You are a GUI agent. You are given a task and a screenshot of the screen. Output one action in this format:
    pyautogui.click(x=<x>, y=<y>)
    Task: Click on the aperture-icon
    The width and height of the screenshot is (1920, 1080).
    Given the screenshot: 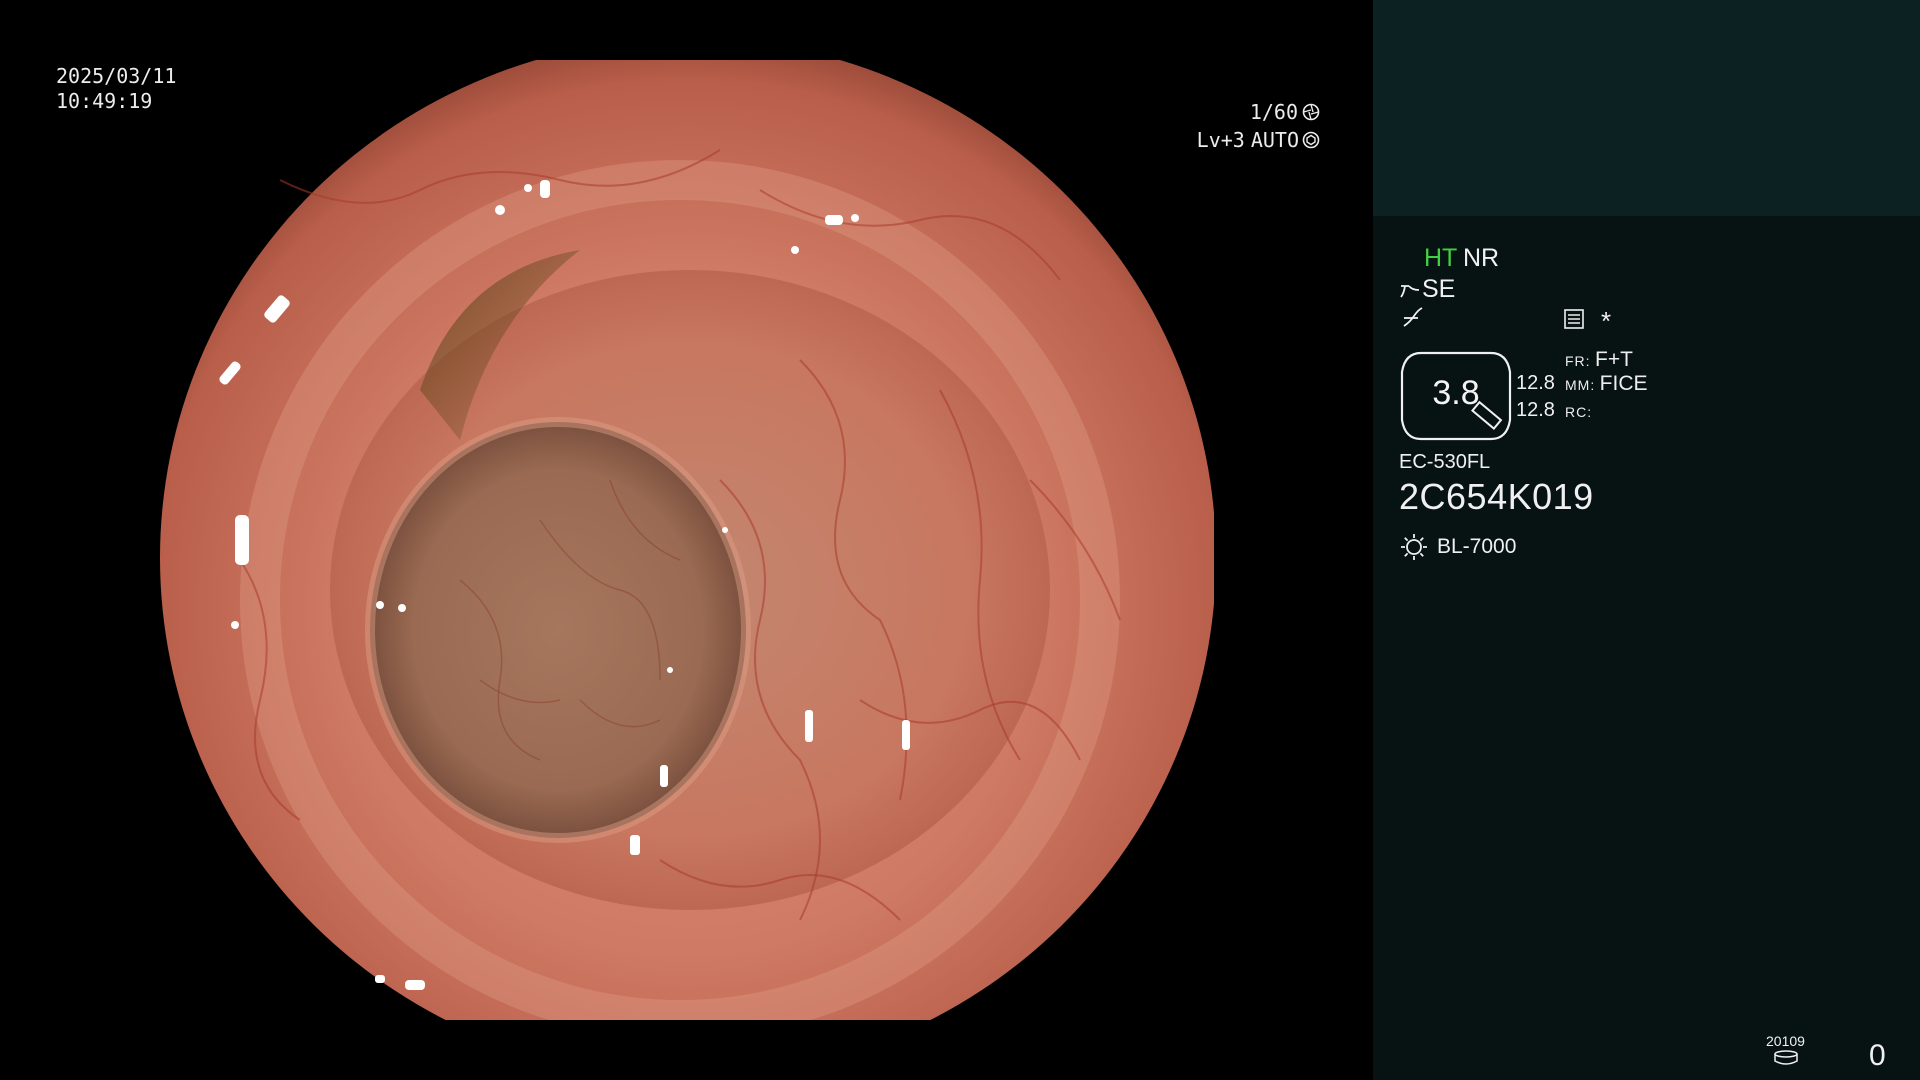 What is the action you would take?
    pyautogui.click(x=1311, y=112)
    